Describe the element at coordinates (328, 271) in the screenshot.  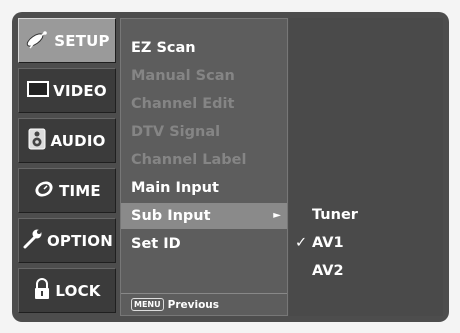
I see `submenu-item-av2-label: AV2` at that location.